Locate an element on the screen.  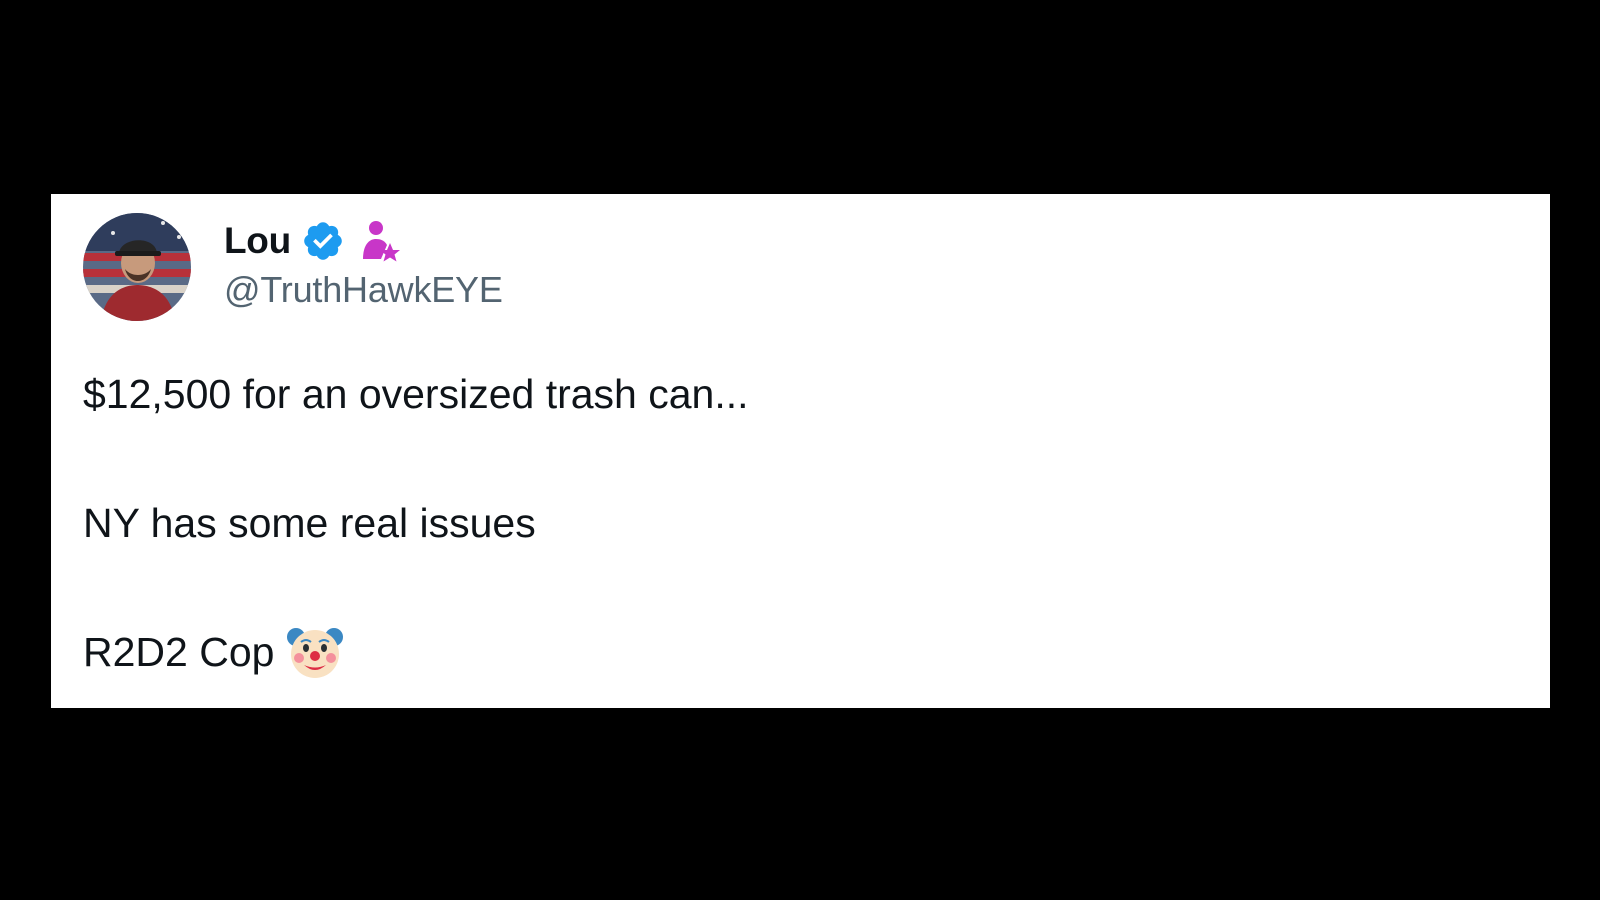
post-text-line-2: NY has some real issues is located at coordinates (800, 523).